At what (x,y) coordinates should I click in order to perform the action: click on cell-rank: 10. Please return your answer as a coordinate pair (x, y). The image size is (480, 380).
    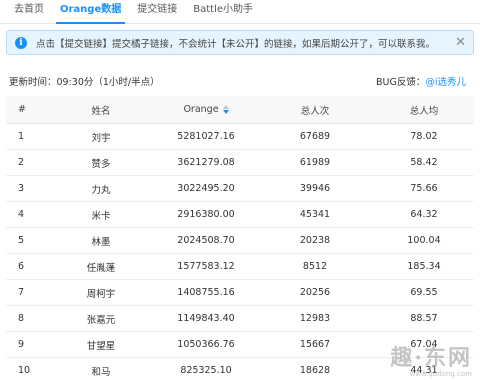
    Looking at the image, I should click on (24, 370).